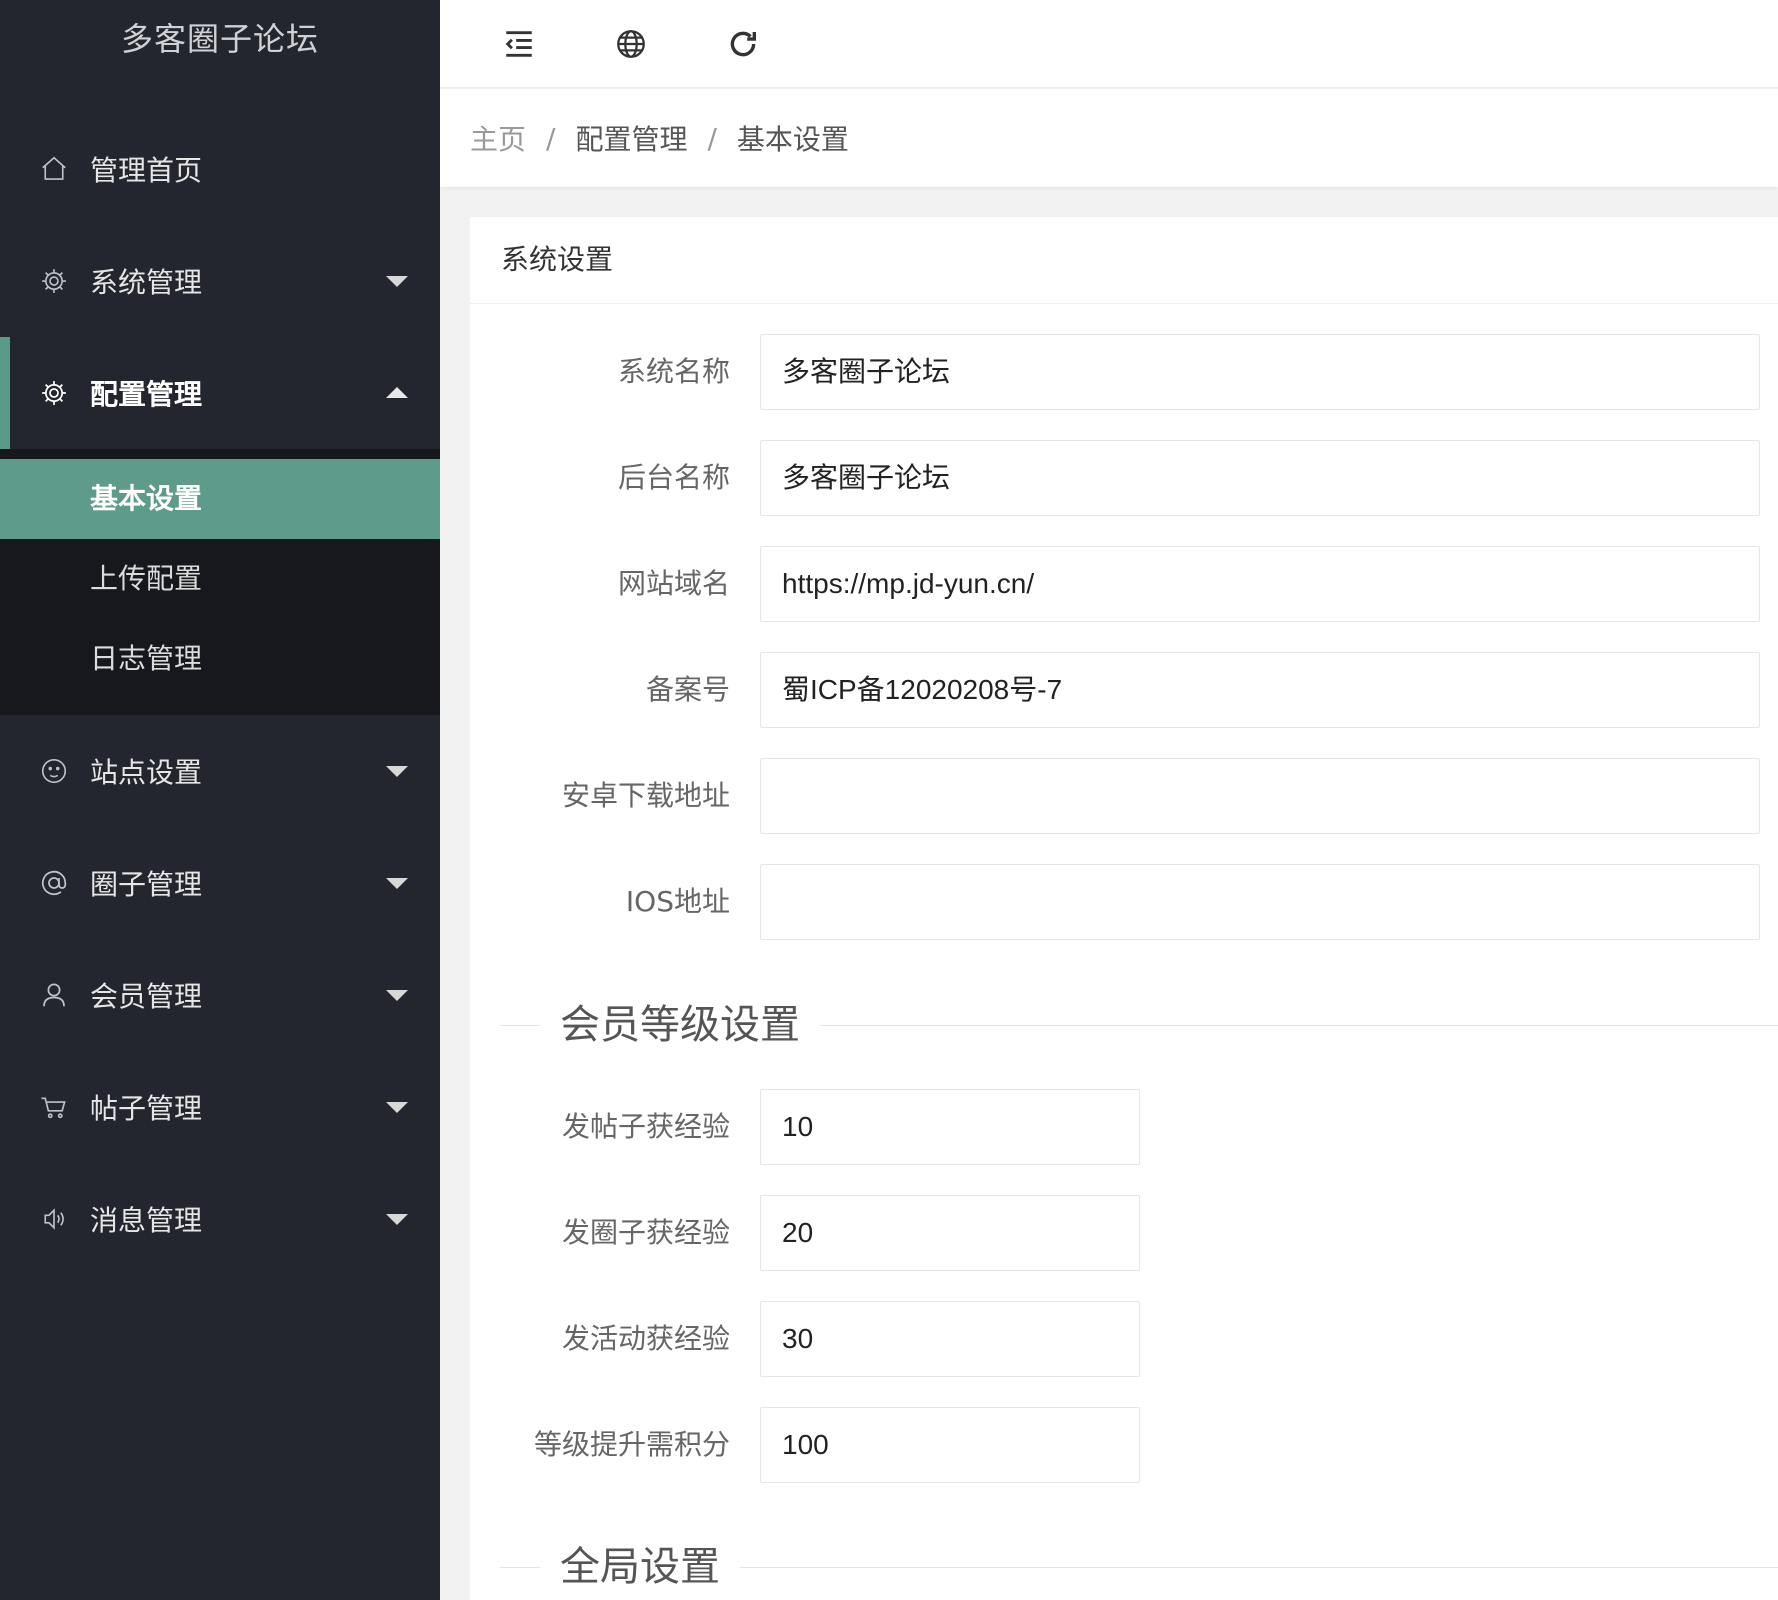  Describe the element at coordinates (220, 1107) in the screenshot. I see `sidebar-item-posts: 帖子管理` at that location.